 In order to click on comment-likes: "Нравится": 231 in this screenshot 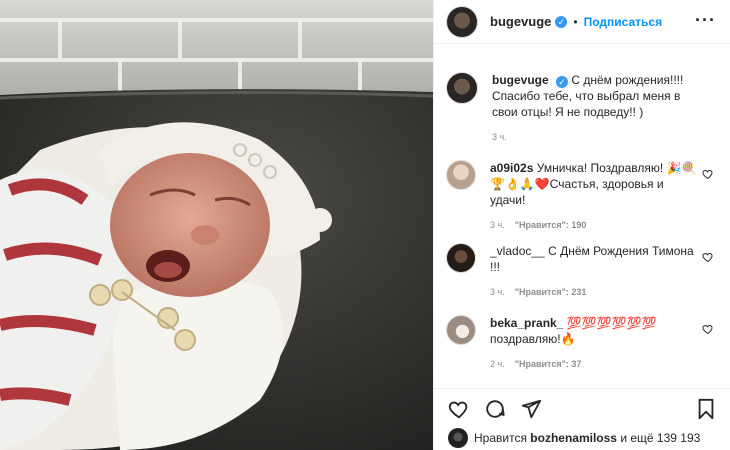, I will do `click(551, 292)`.